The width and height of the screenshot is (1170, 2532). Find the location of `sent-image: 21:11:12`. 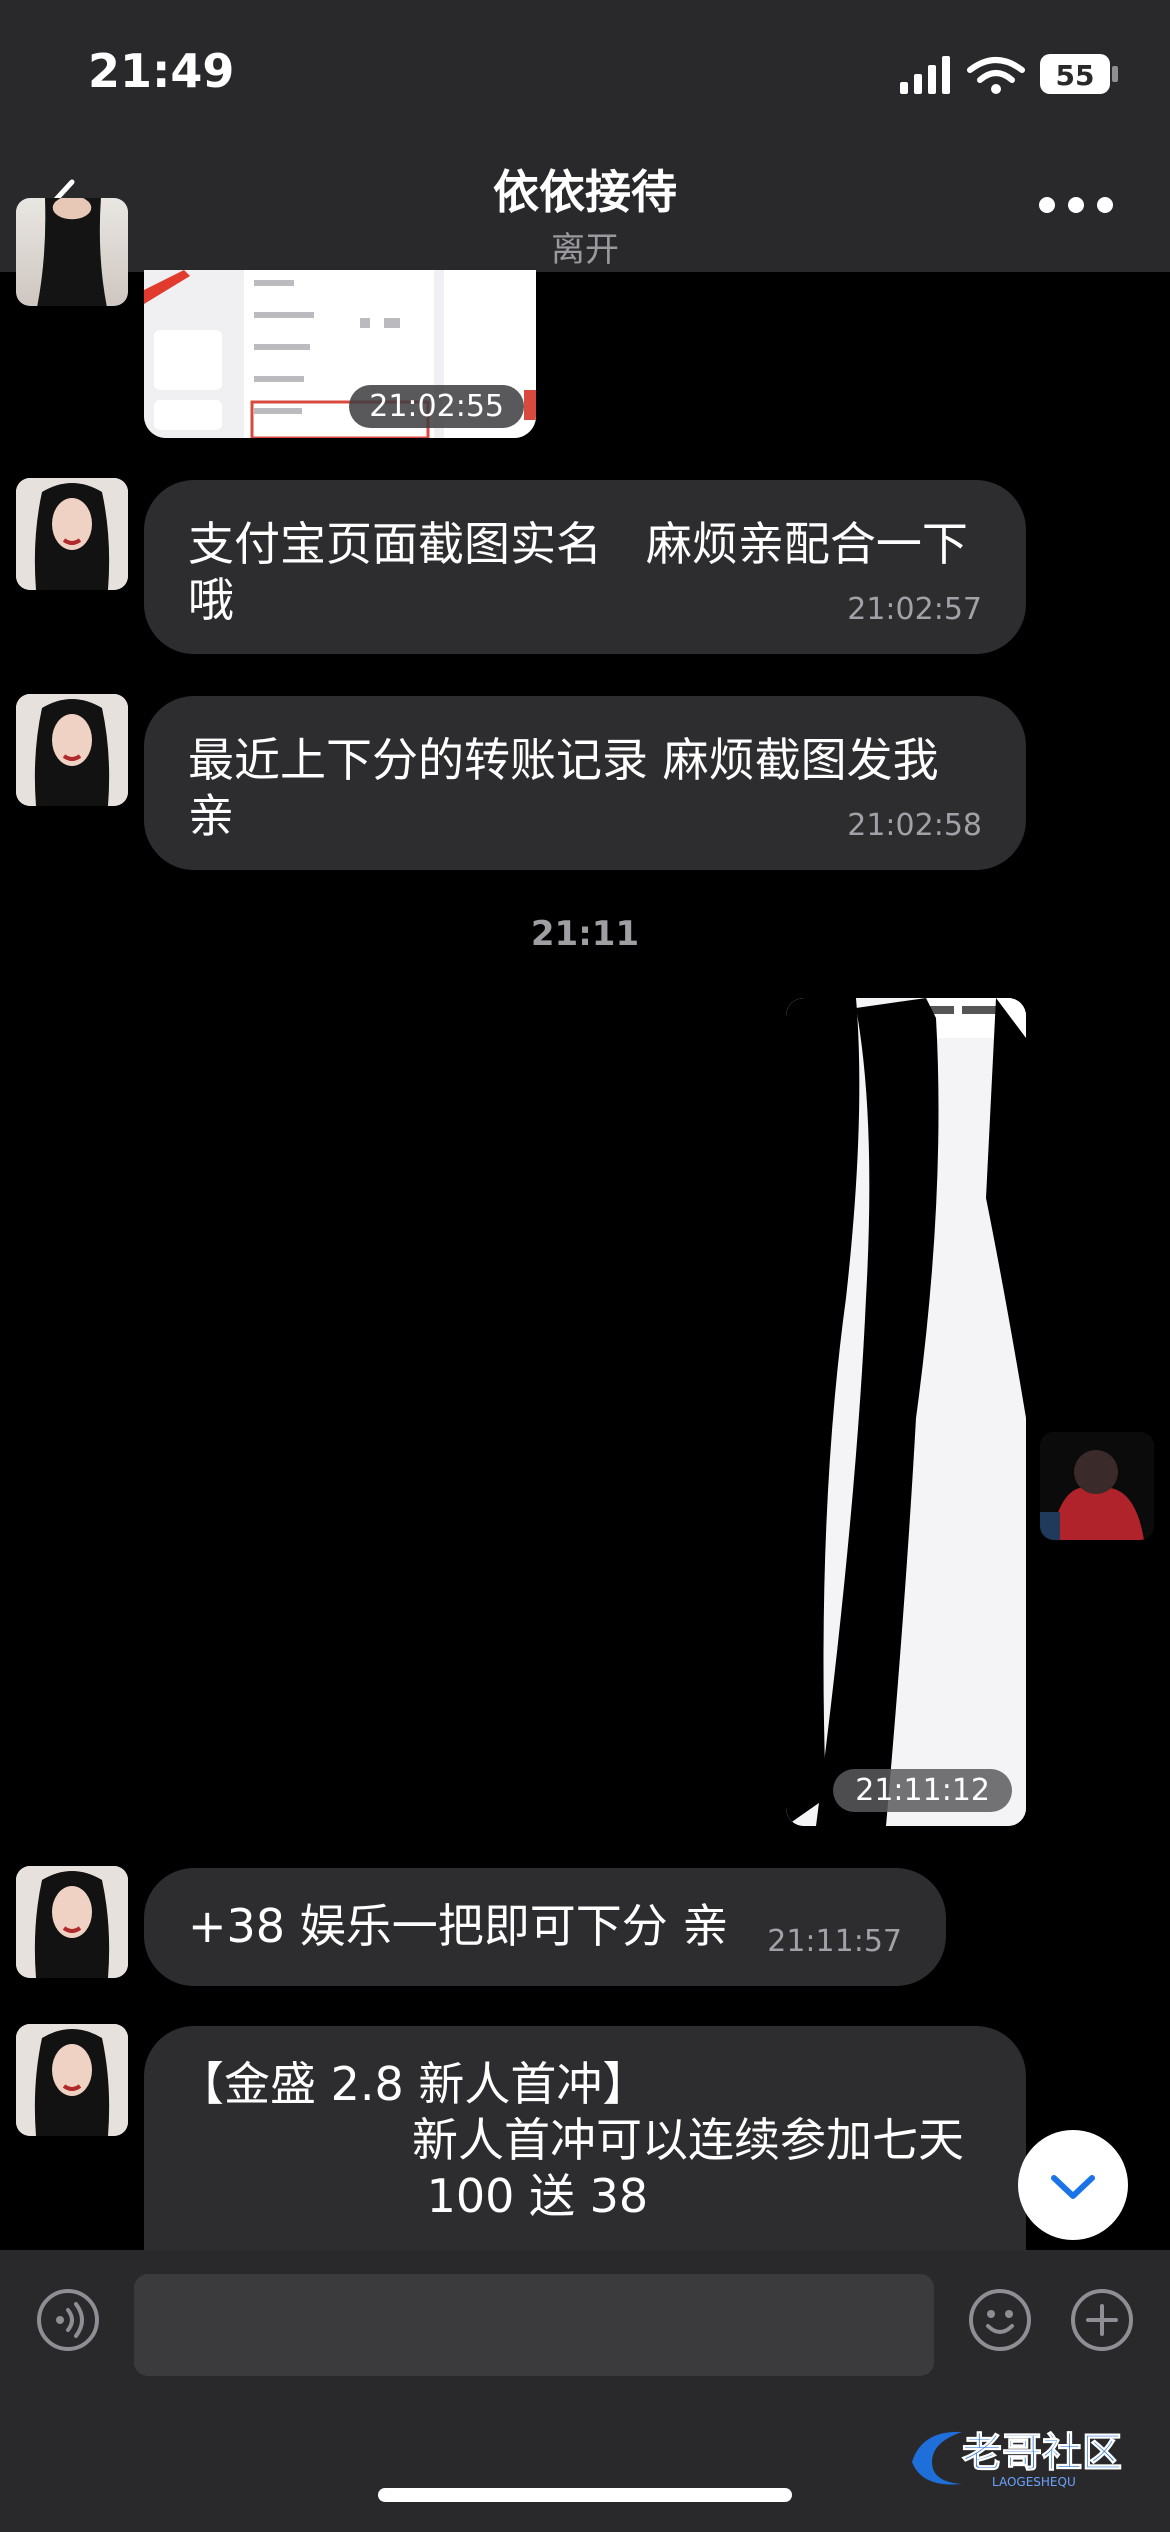

sent-image: 21:11:12 is located at coordinates (906, 1412).